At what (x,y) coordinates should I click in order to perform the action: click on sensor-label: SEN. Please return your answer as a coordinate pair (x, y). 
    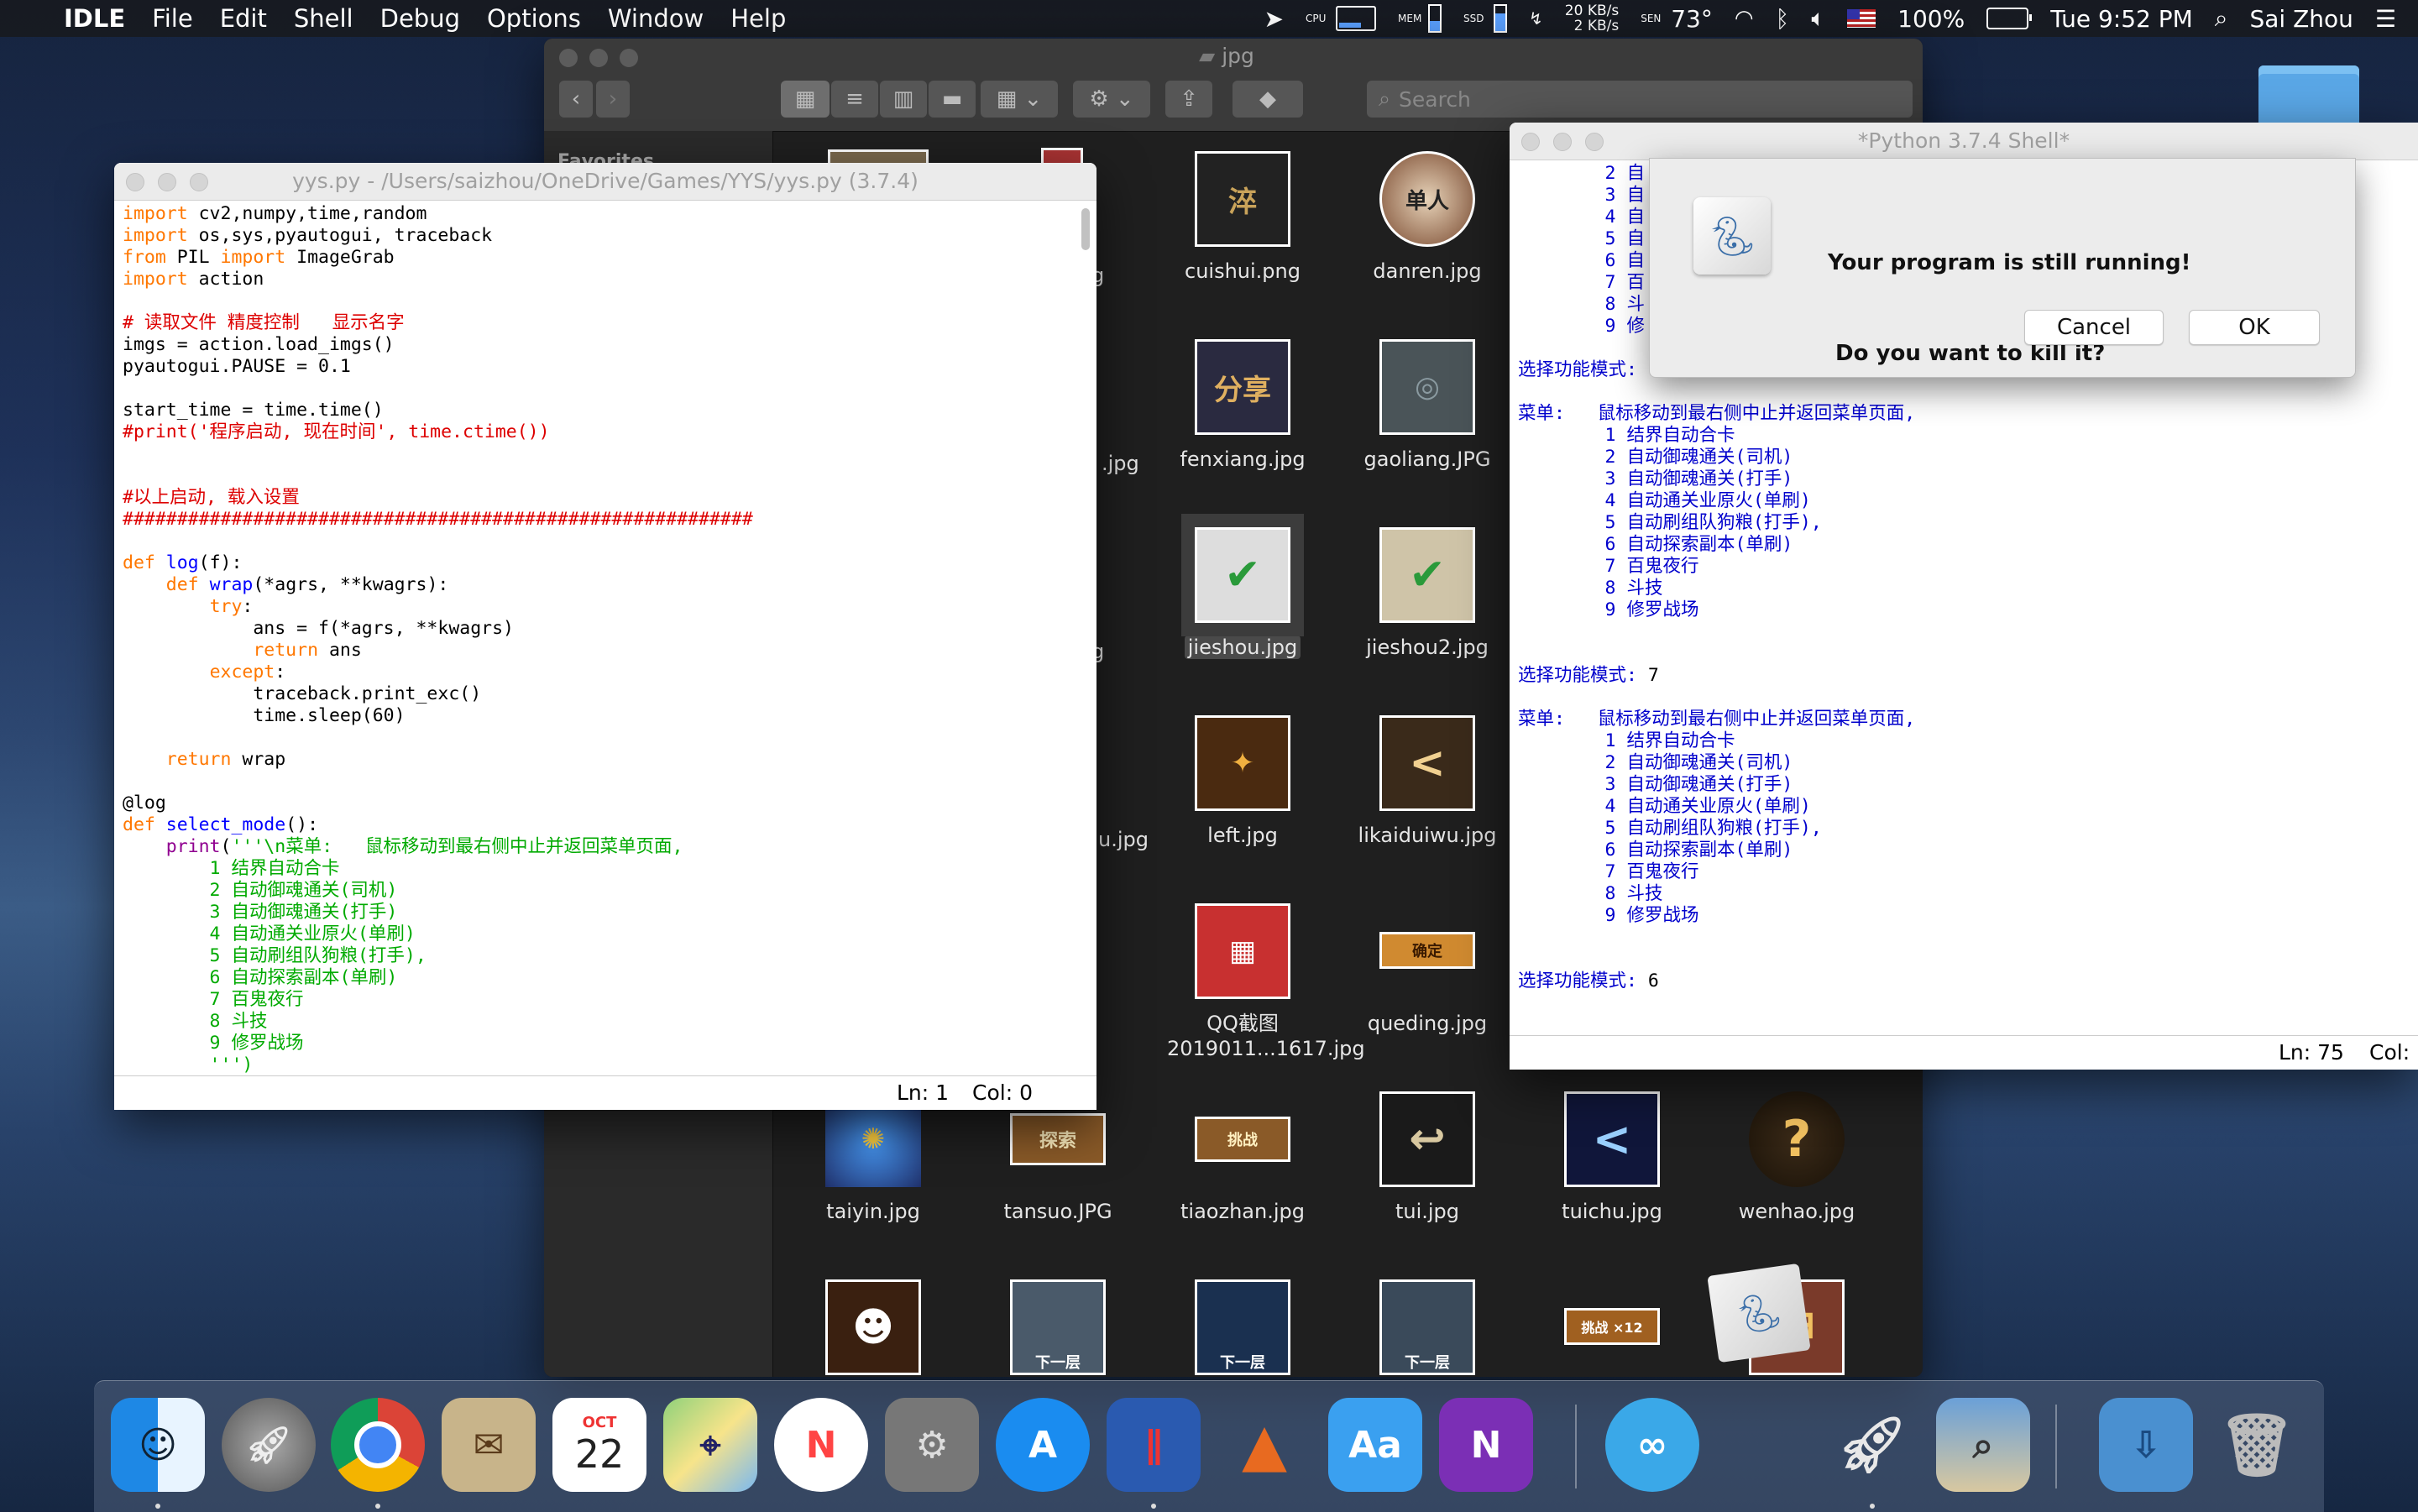
    Looking at the image, I should click on (1651, 18).